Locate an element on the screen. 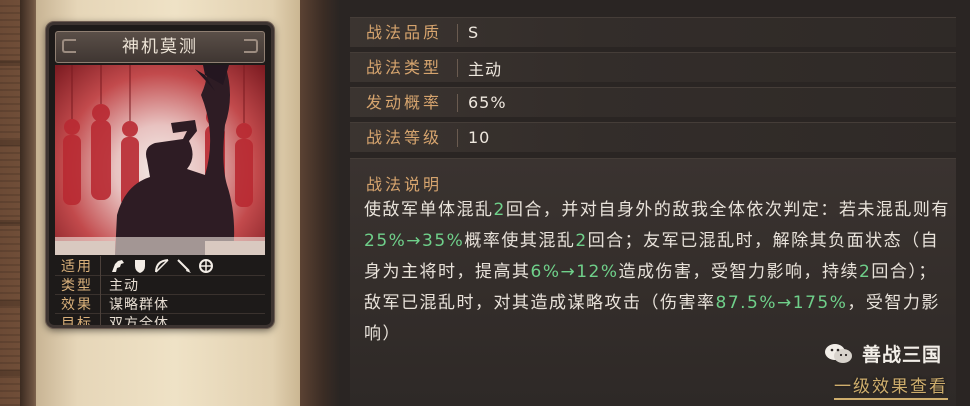 Image resolution: width=970 pixels, height=406 pixels. skill-attribute-table: 适用 类型 主动 效果 谋略群体 目标 双方全体 is located at coordinates (160, 292).